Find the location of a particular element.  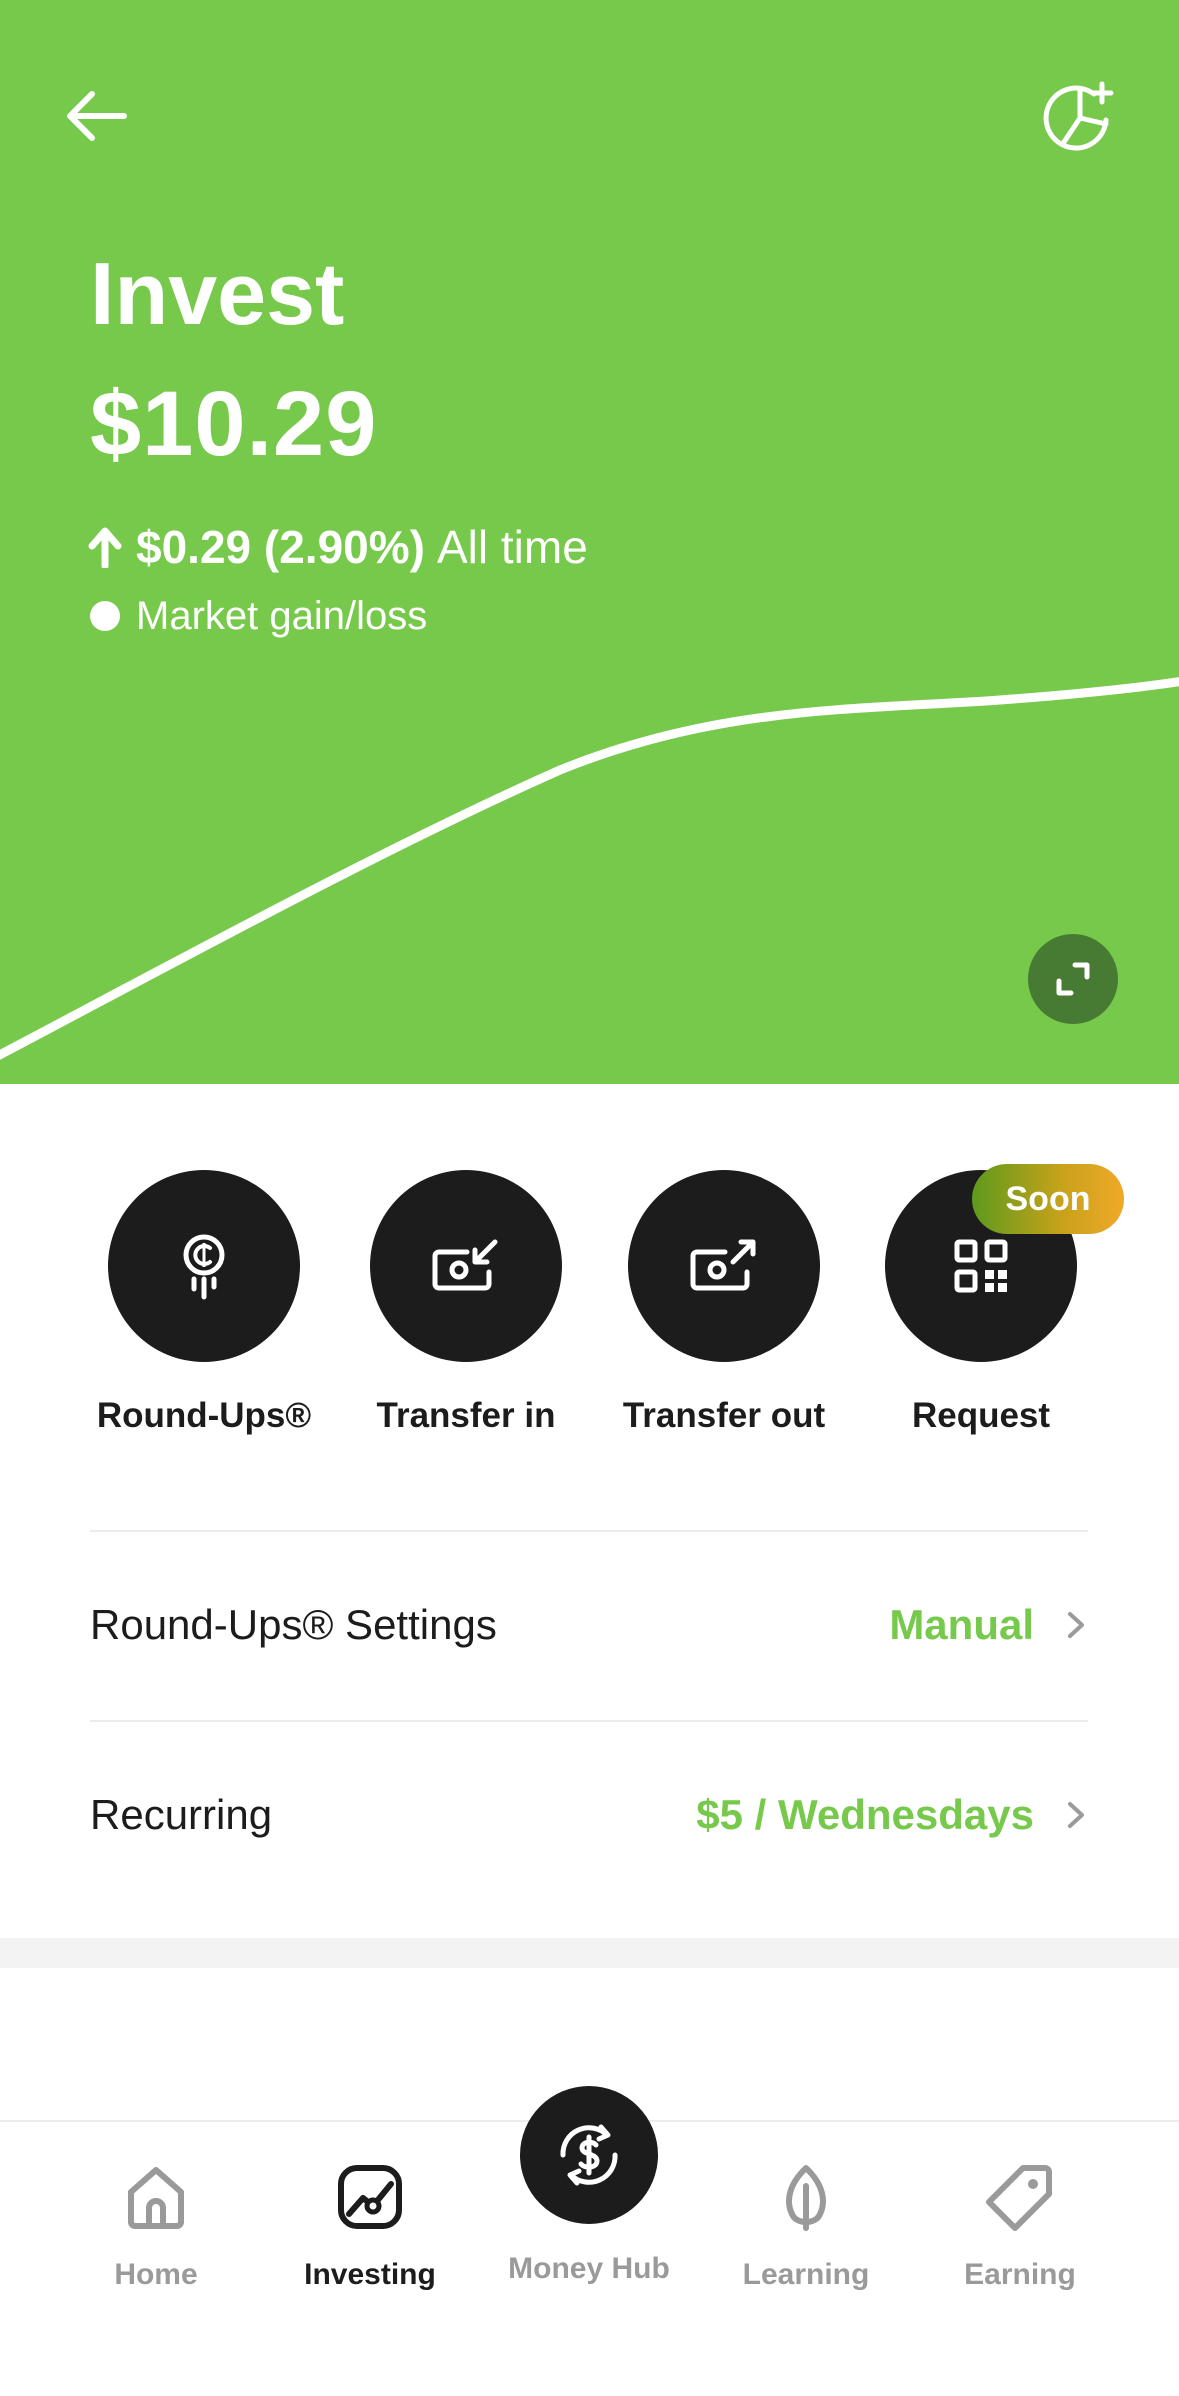

tab-learning: Learning is located at coordinates (806, 2227).